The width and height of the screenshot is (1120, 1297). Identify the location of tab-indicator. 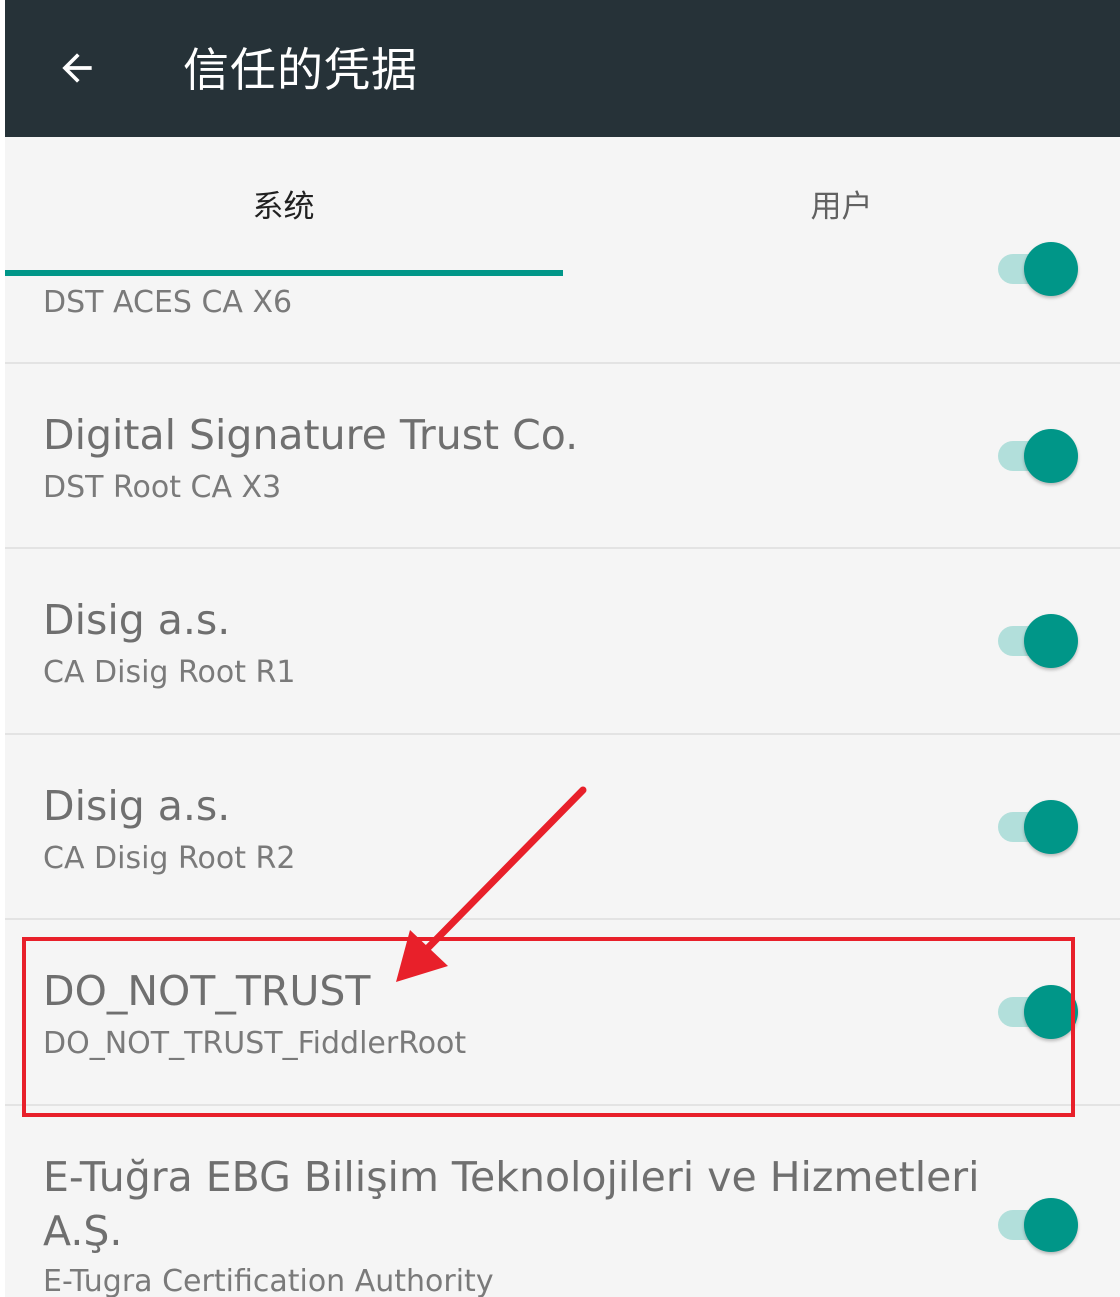
(284, 273).